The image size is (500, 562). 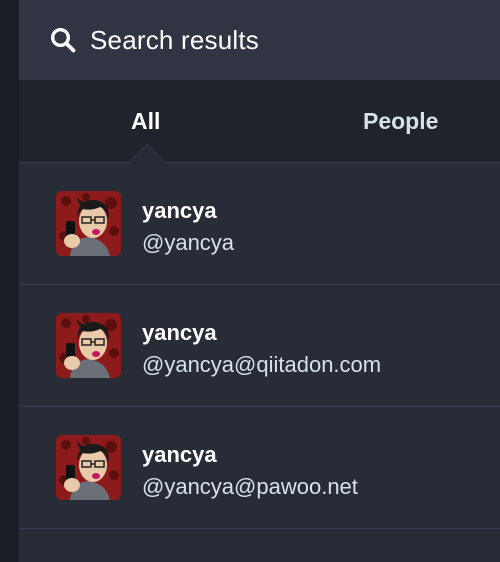 I want to click on search-tabs: All People, so click(x=259, y=121).